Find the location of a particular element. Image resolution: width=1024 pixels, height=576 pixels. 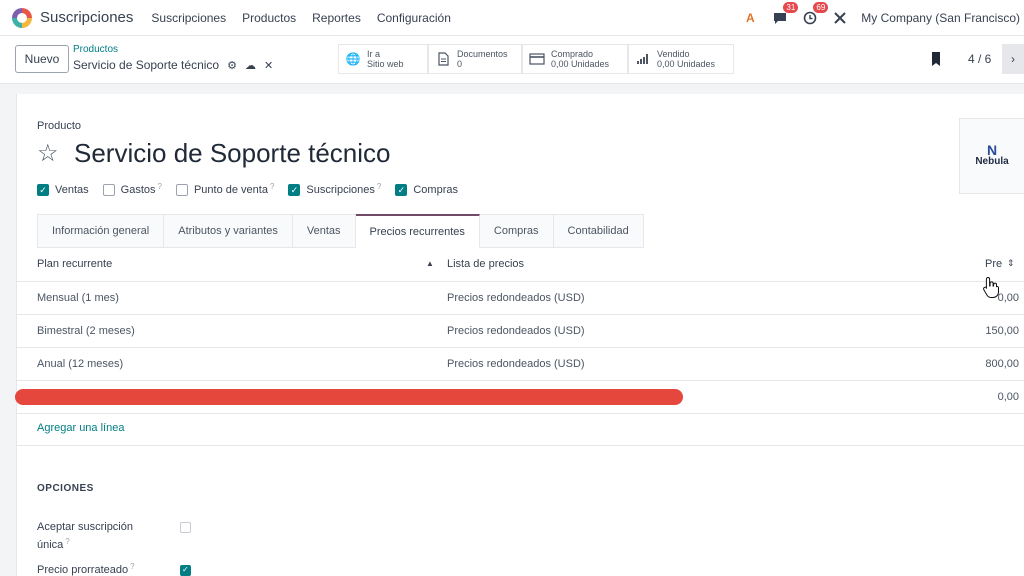

sold-value: 0,00 Unidades is located at coordinates (686, 64).